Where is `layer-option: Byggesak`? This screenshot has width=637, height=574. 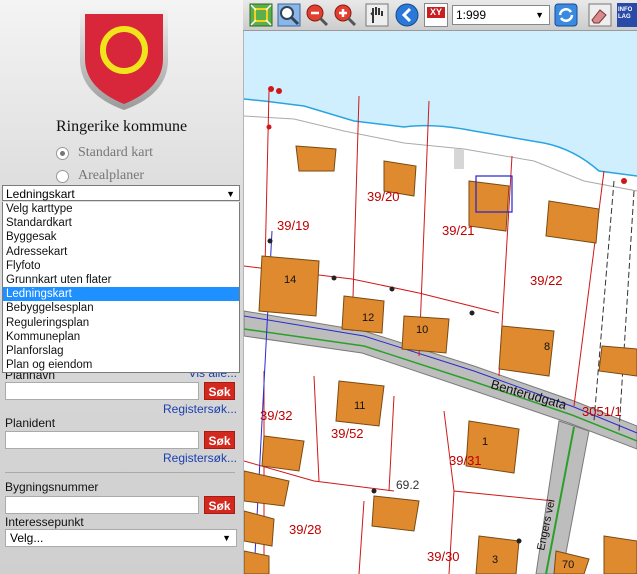
layer-option: Byggesak is located at coordinates (121, 237).